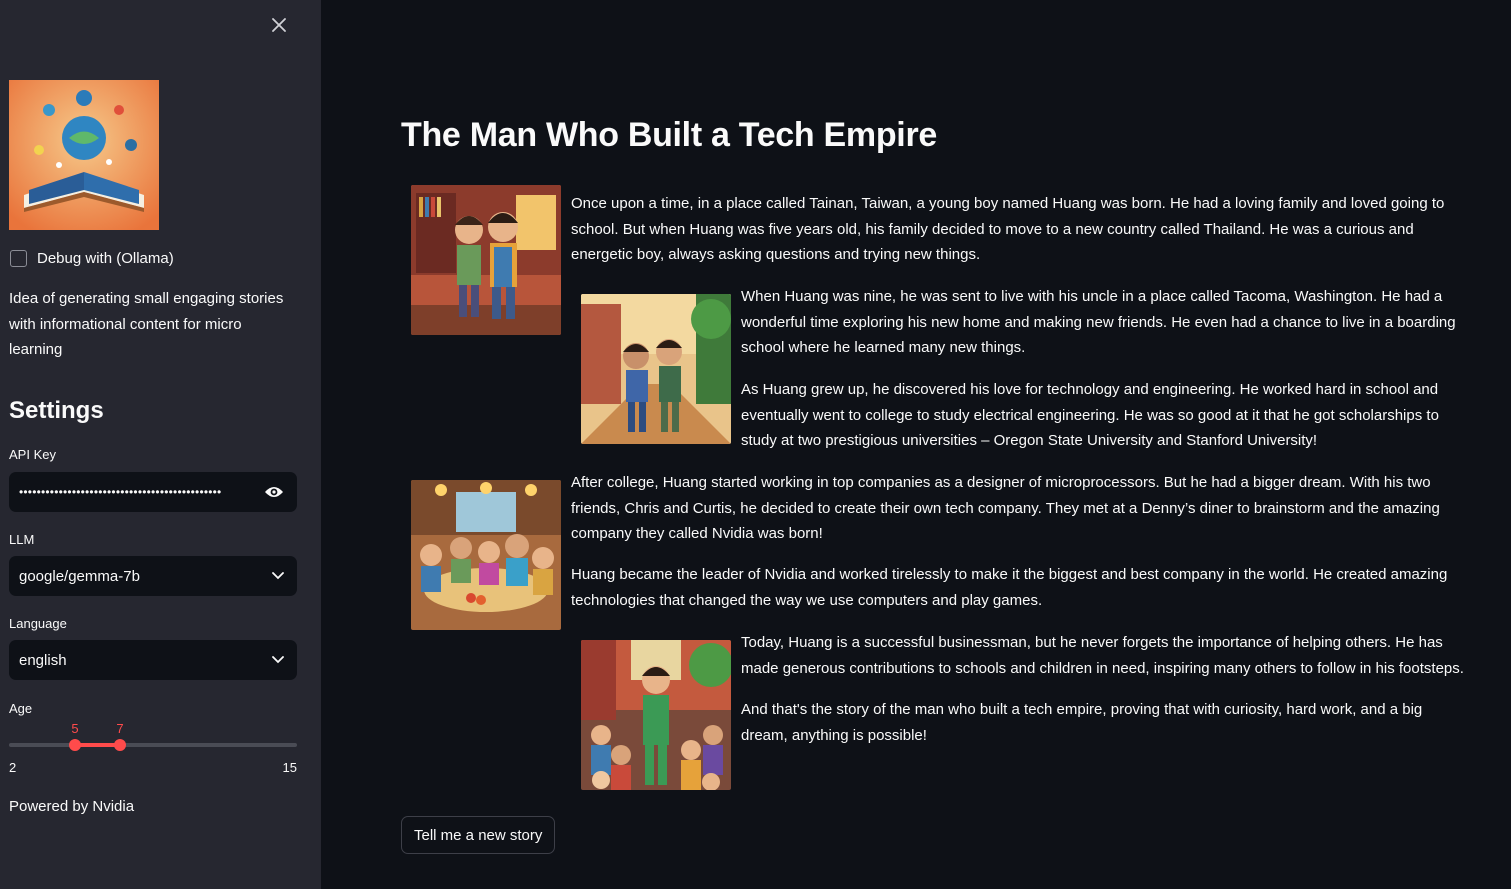  What do you see at coordinates (22, 539) in the screenshot?
I see `llm-label: LLM` at bounding box center [22, 539].